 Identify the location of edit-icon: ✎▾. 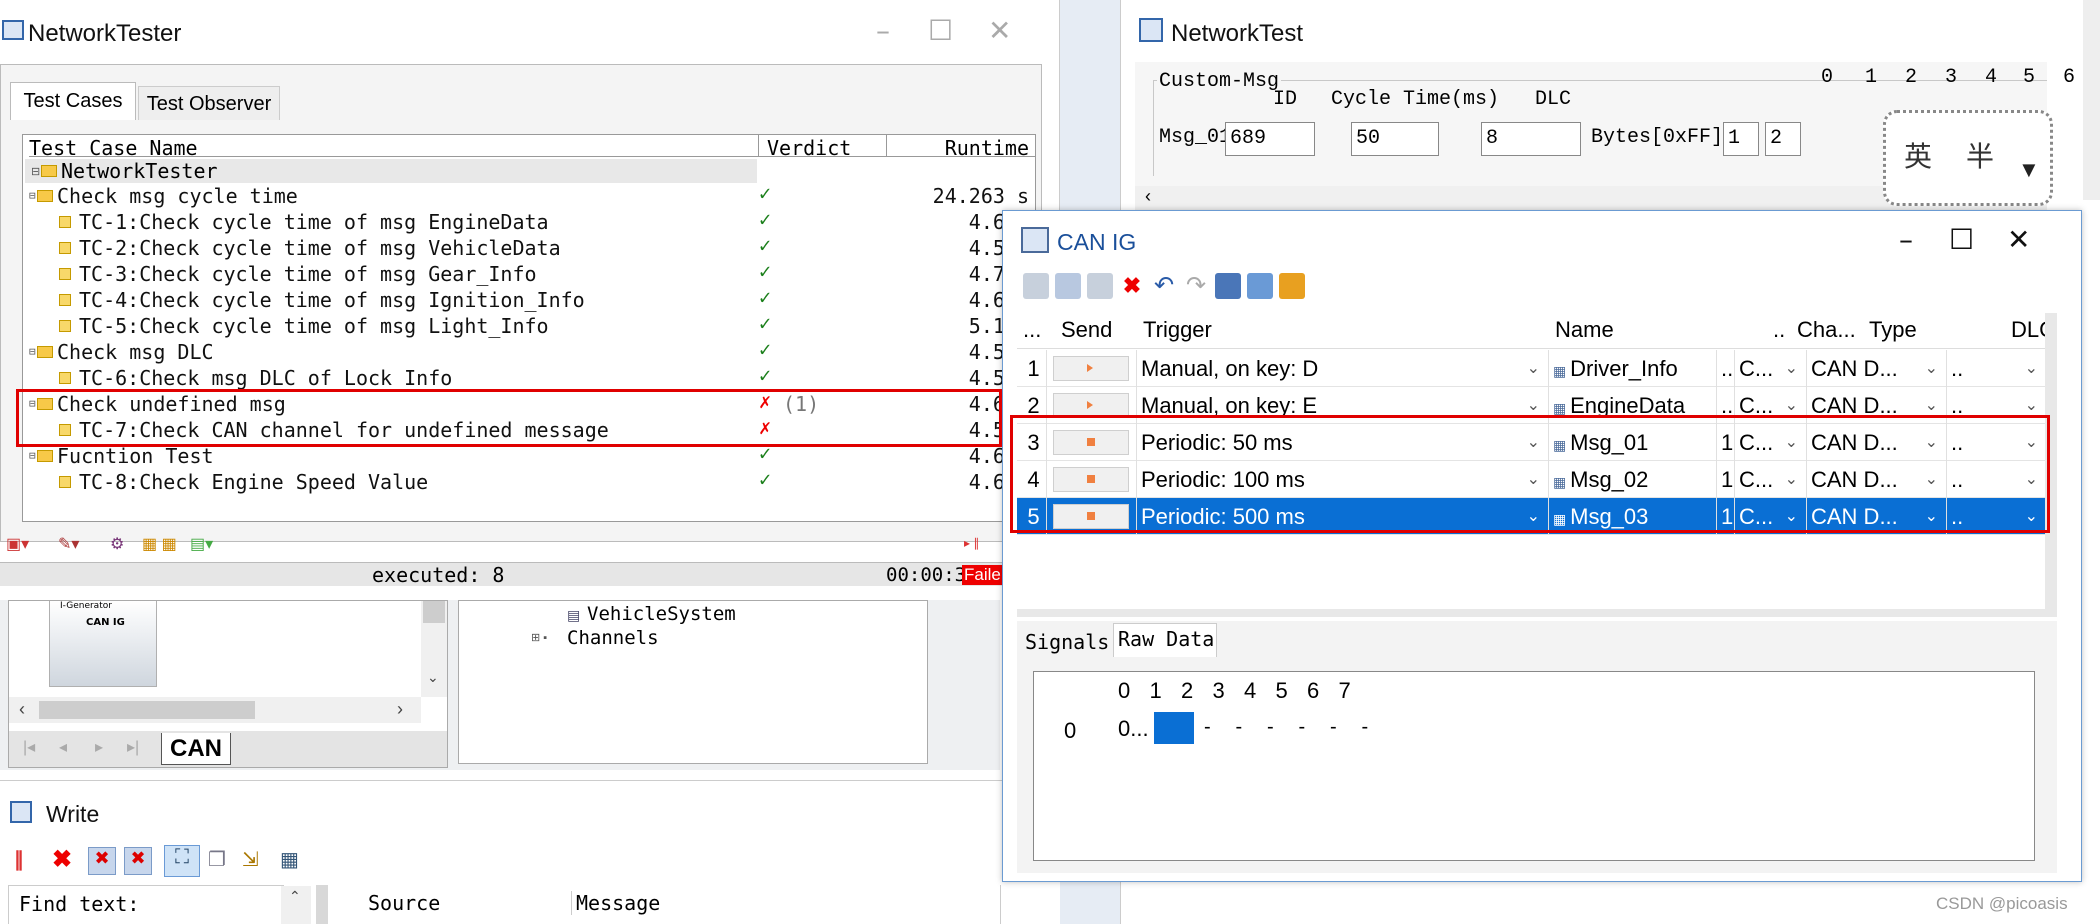
(68, 544).